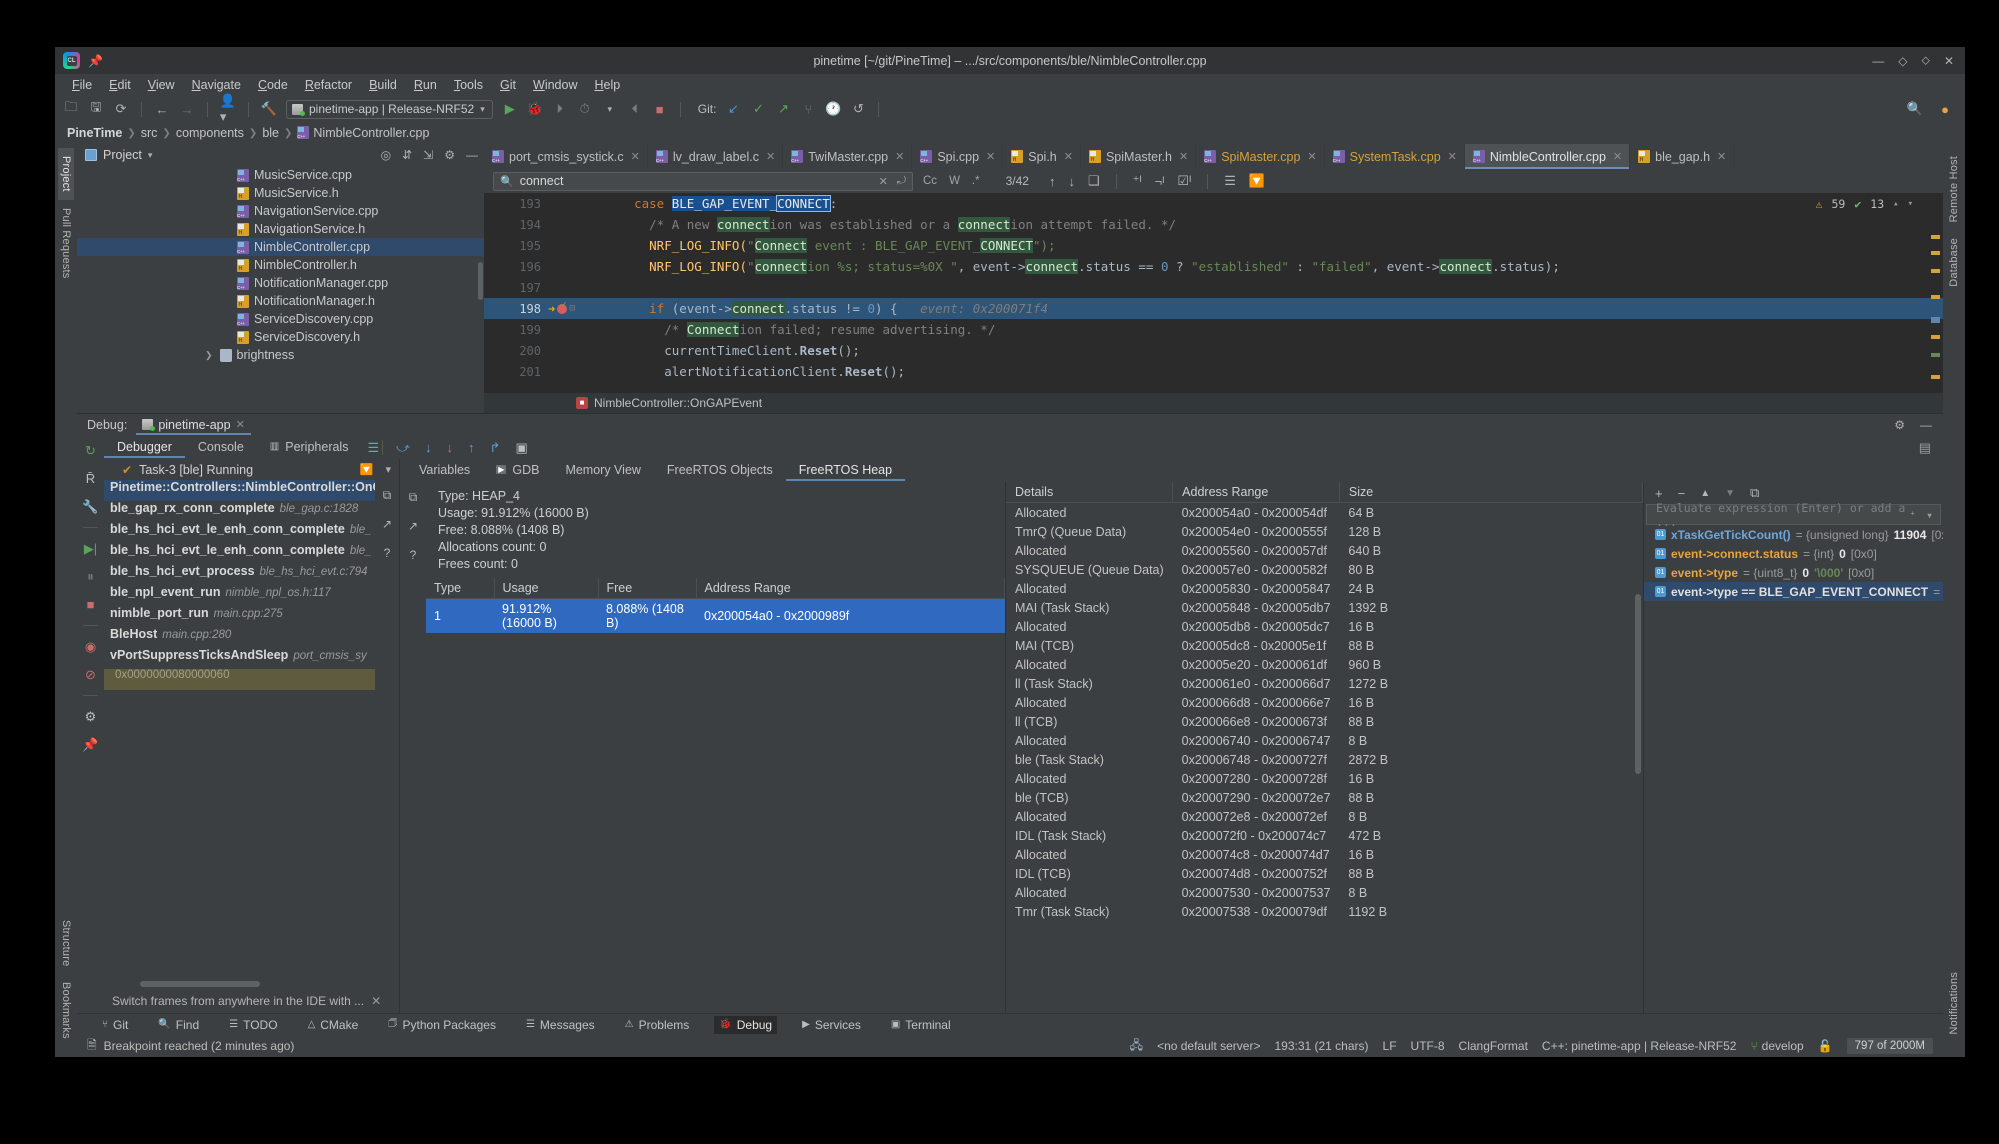  I want to click on tree-item: NimbleController.h, so click(280, 265).